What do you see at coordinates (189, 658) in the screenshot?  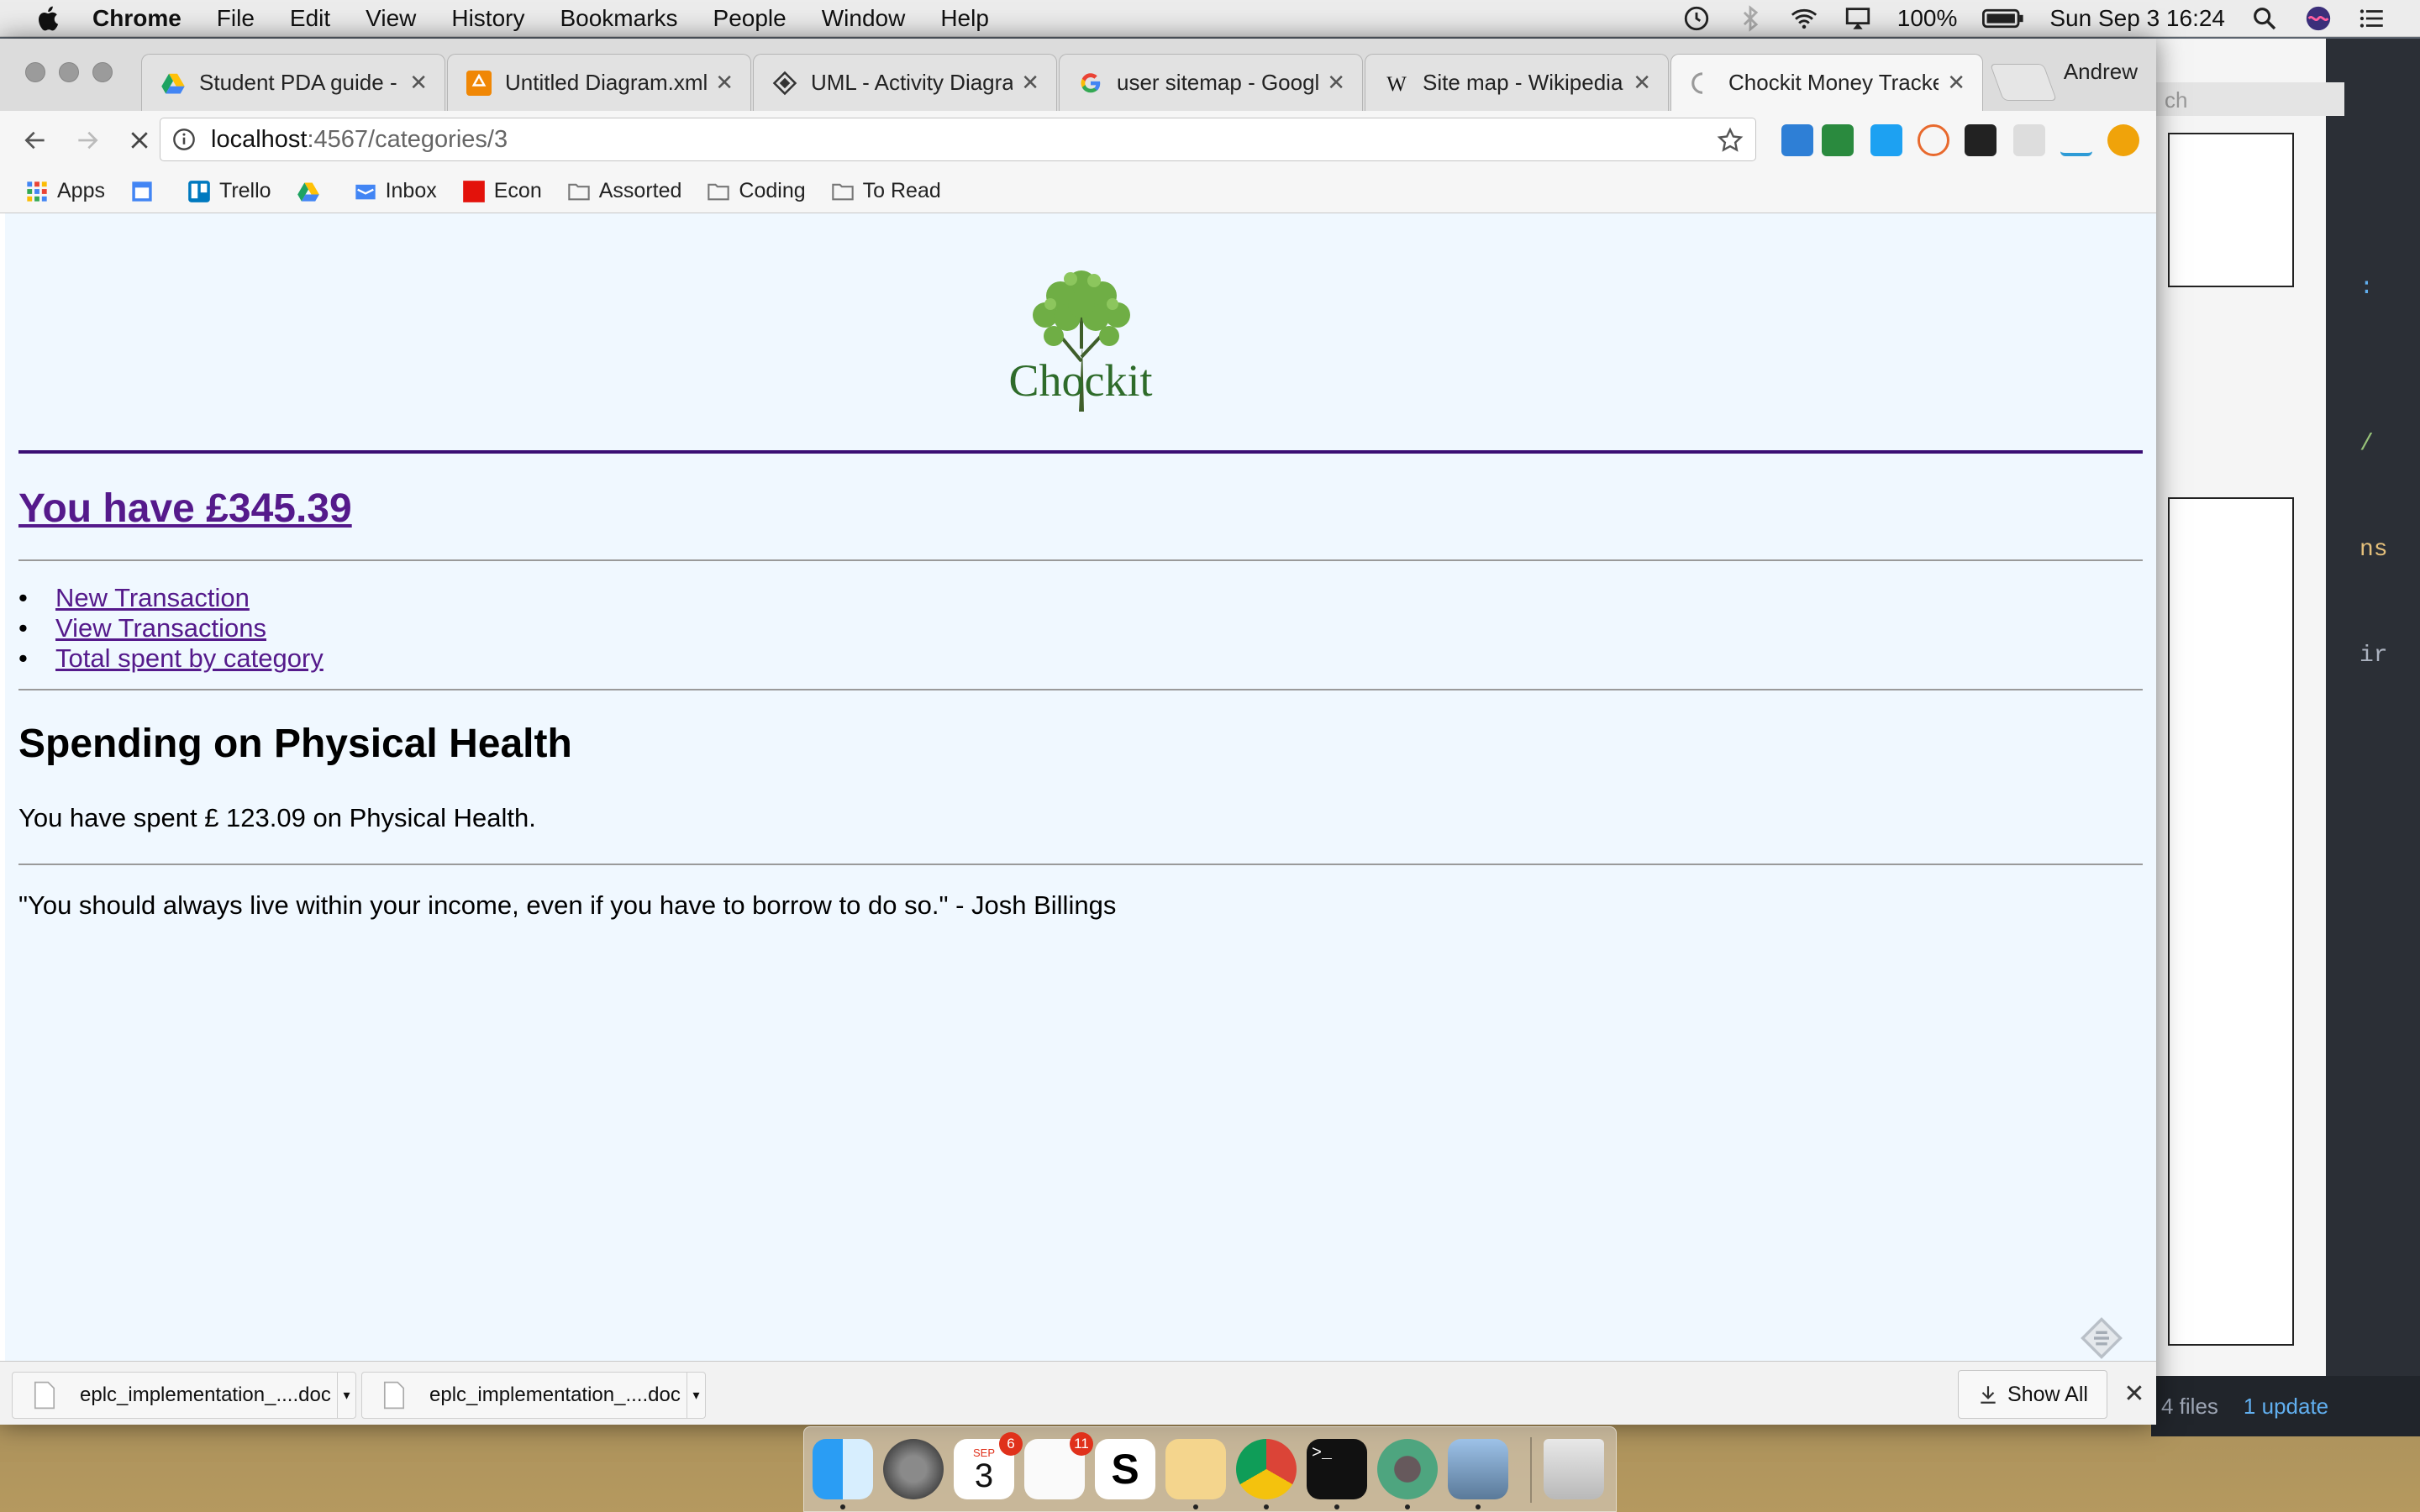 I see `total-by-category-link: Total spent by category` at bounding box center [189, 658].